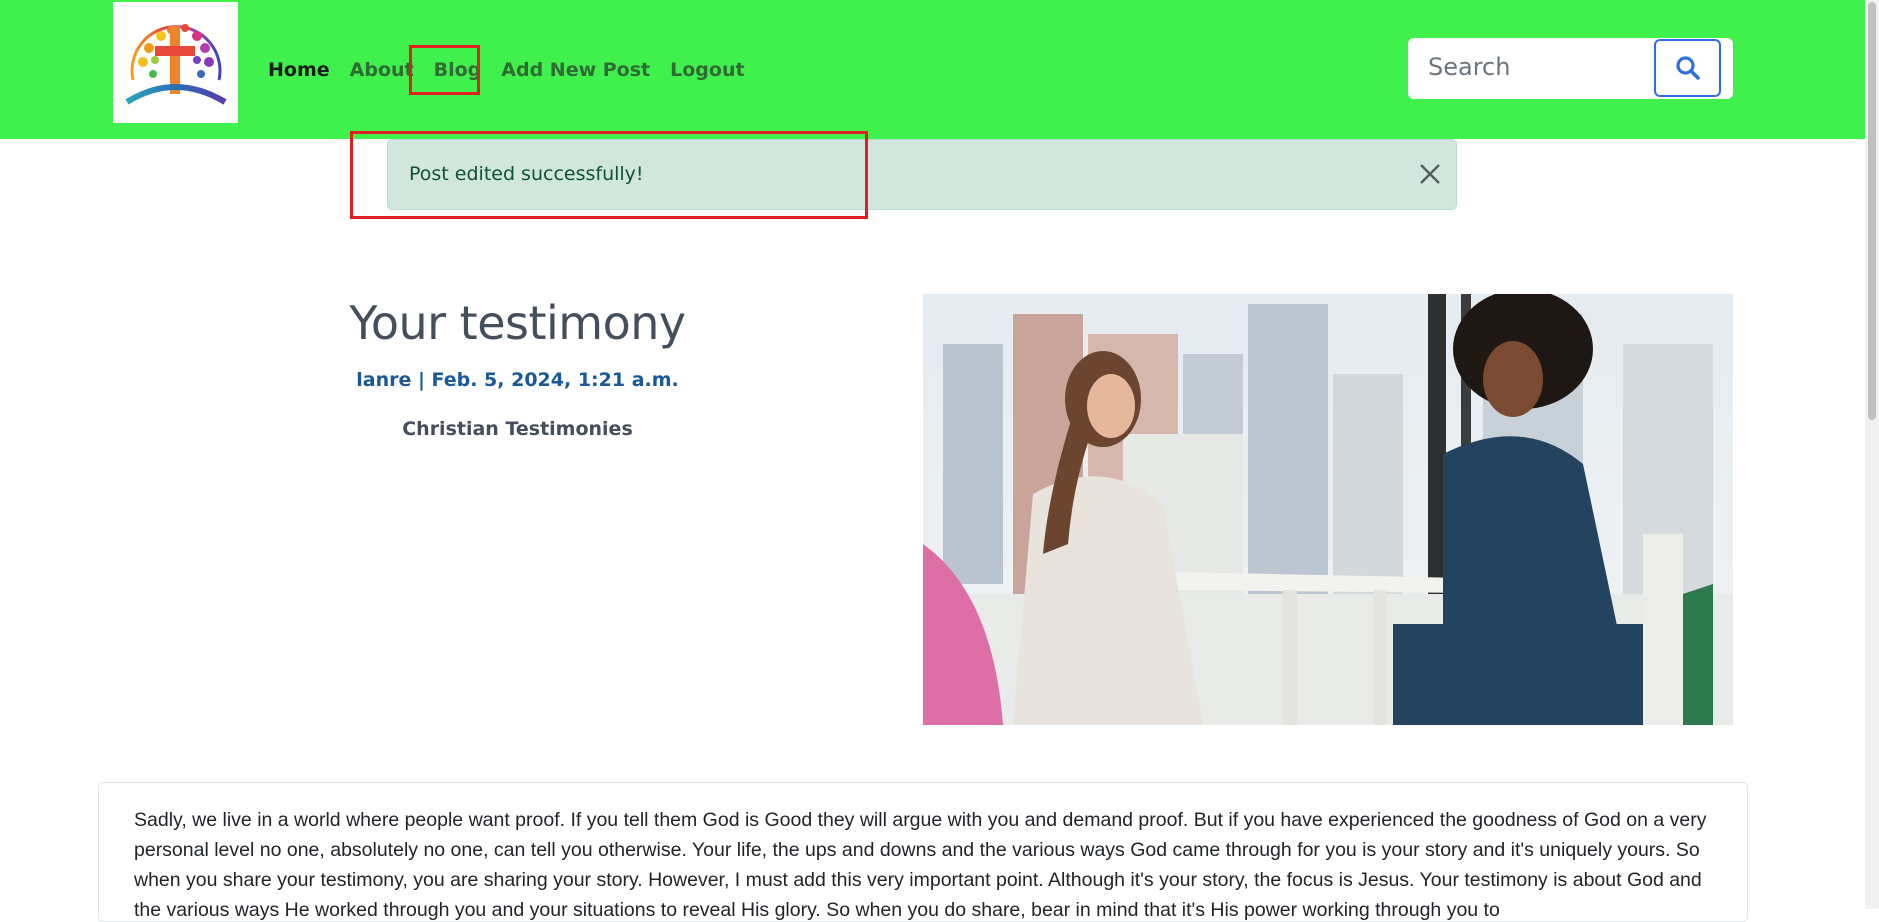 The width and height of the screenshot is (1879, 922). I want to click on search-button, so click(1687, 68).